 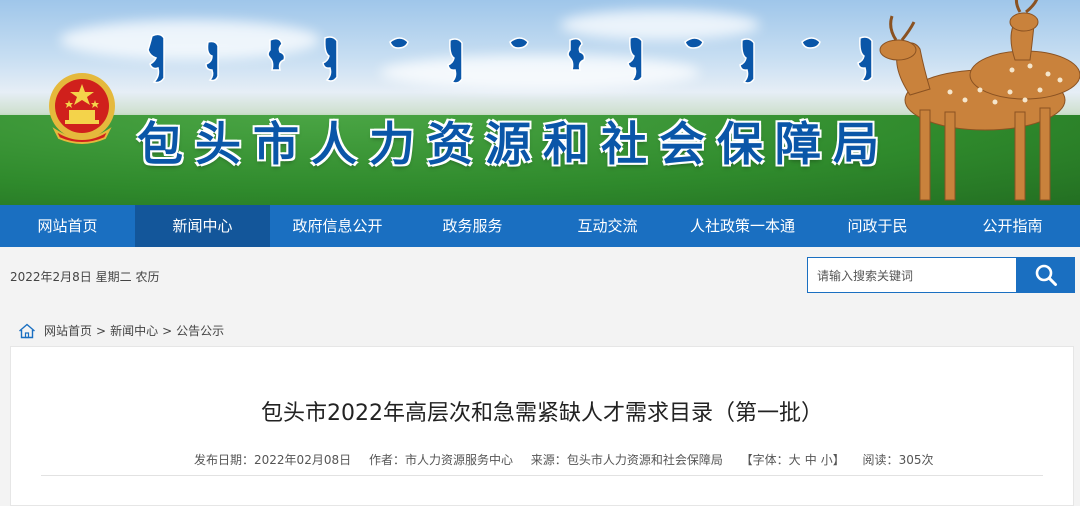 What do you see at coordinates (742, 226) in the screenshot?
I see `nav-item-policy-handbook: 人社政策一本通` at bounding box center [742, 226].